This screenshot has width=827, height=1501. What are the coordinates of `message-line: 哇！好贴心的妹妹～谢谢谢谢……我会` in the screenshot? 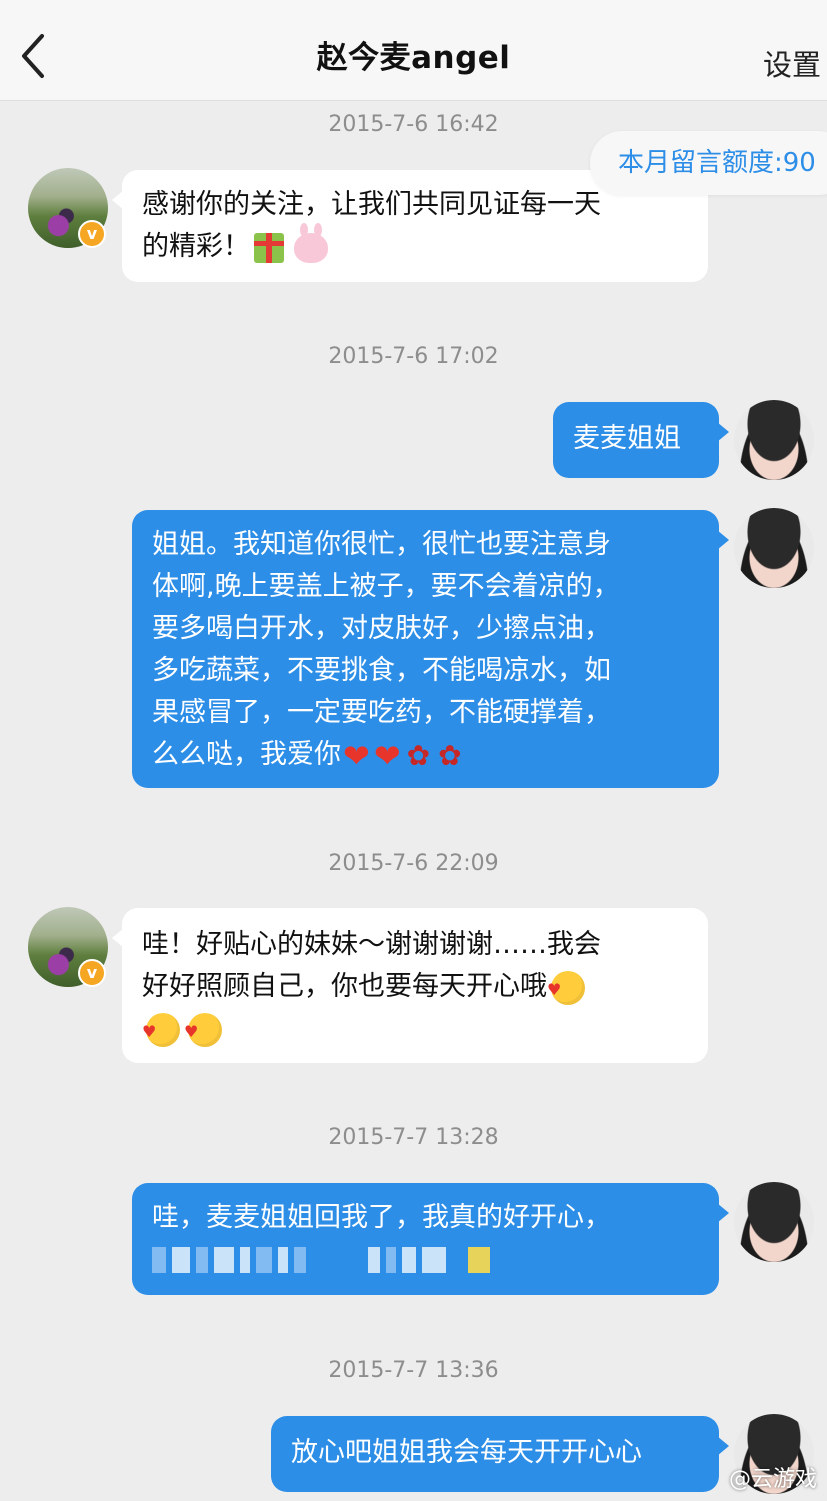 It's located at (371, 944).